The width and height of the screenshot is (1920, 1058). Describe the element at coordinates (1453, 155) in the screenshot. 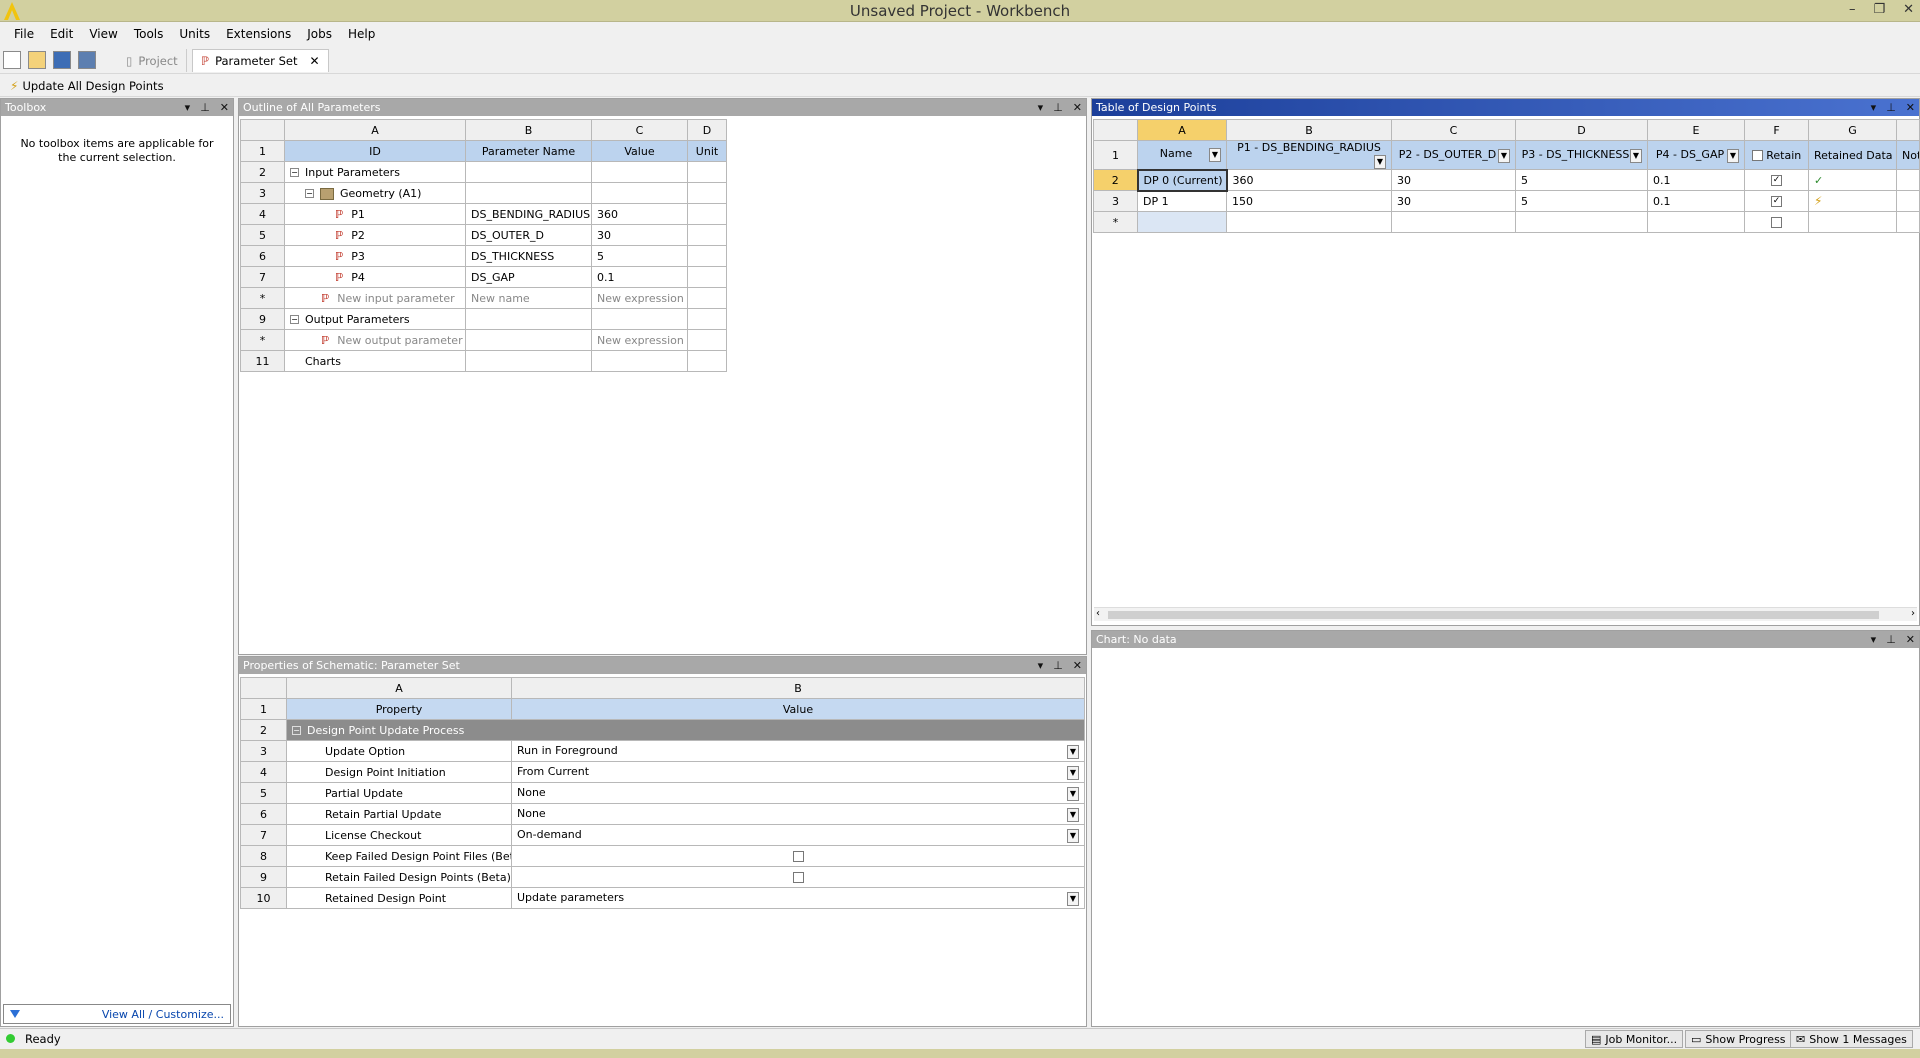

I see `column-header-p2: P2 - DS_OUTER_D ▼` at that location.